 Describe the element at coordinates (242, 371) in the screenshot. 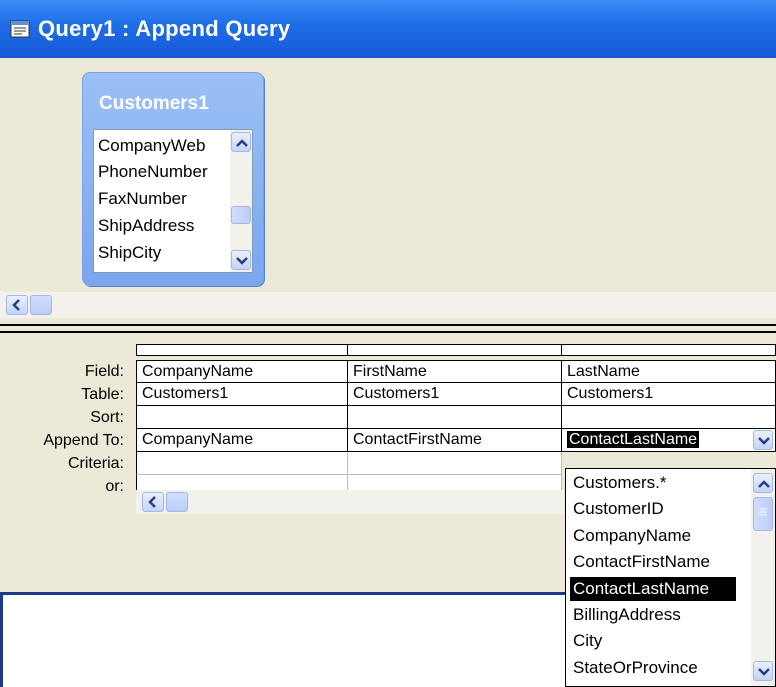

I see `field-cell: CompanyName` at that location.